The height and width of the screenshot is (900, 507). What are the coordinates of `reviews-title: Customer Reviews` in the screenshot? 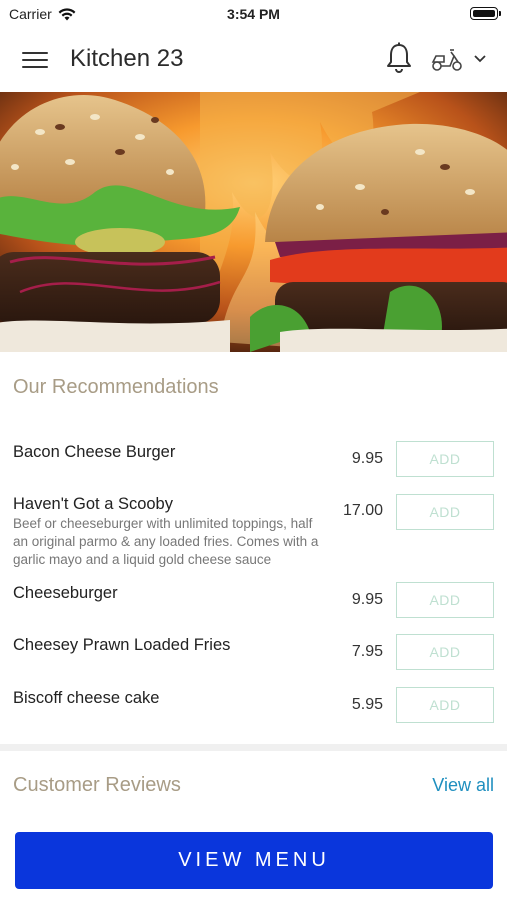 It's located at (97, 785).